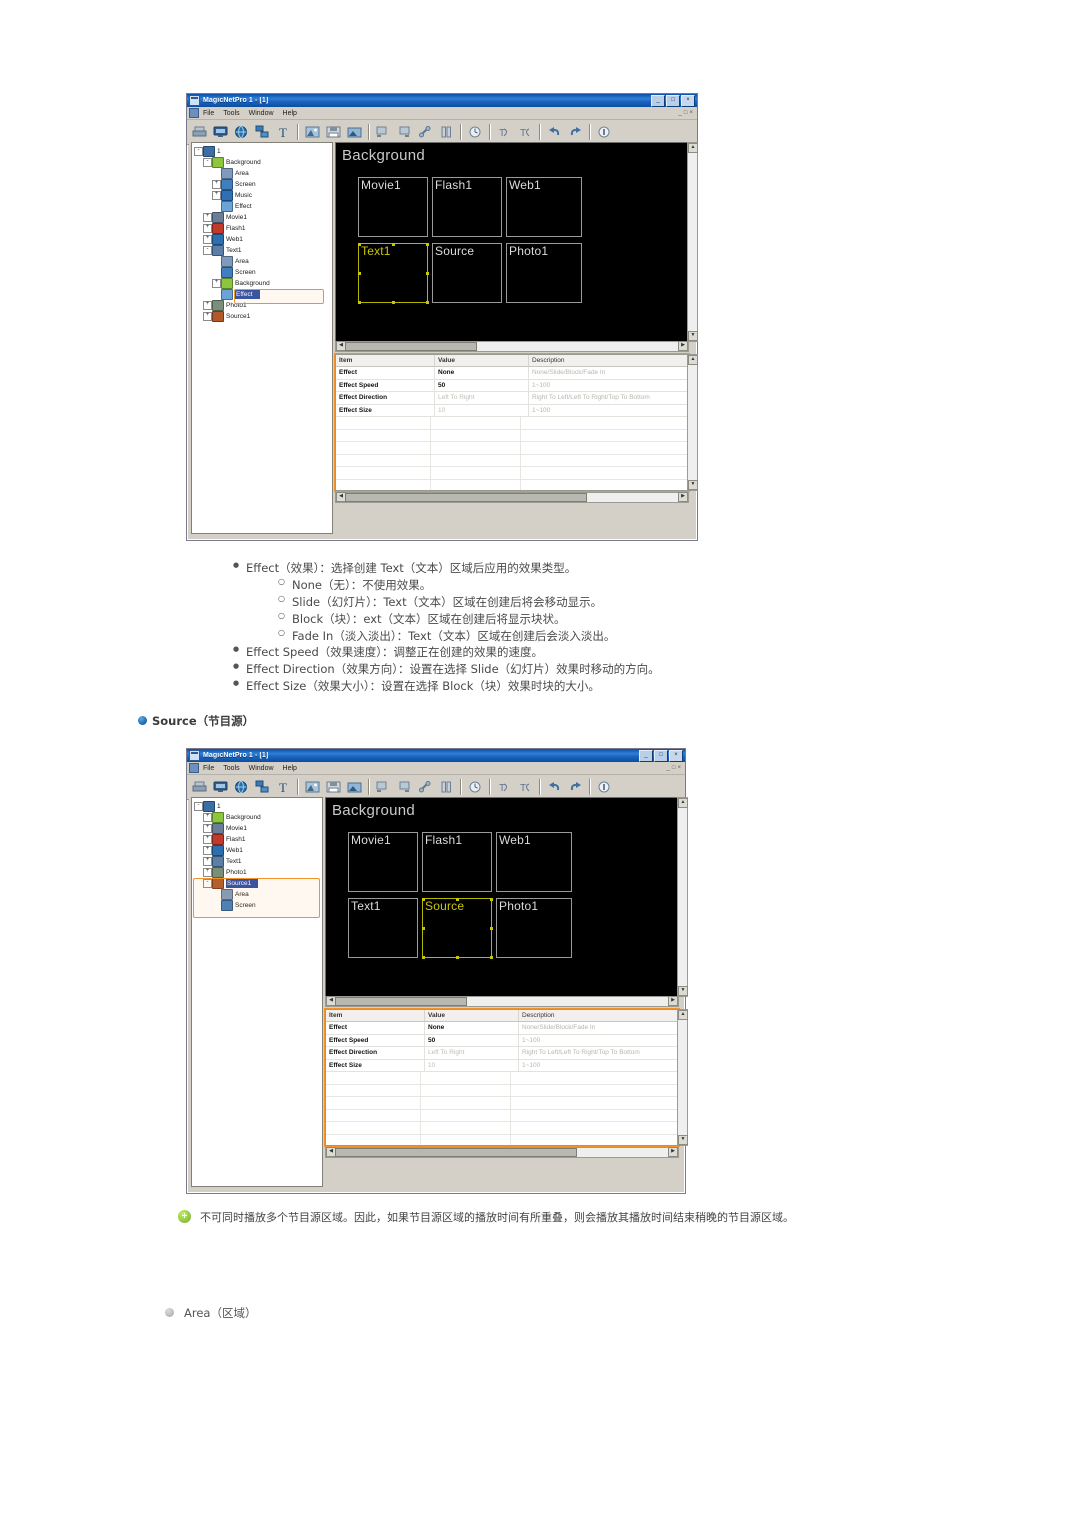 The height and width of the screenshot is (1528, 1080). I want to click on canvas-region-movie1: Movie1, so click(393, 207).